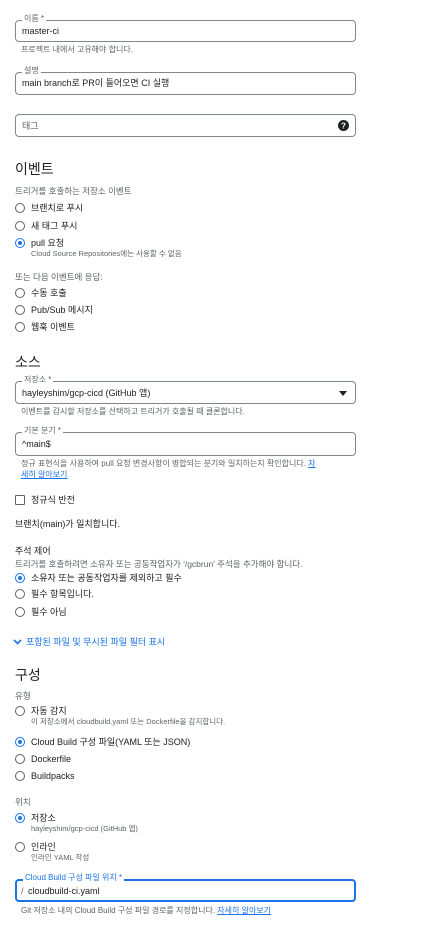  I want to click on radio-manual-invocation: 수동 호출, so click(41, 293).